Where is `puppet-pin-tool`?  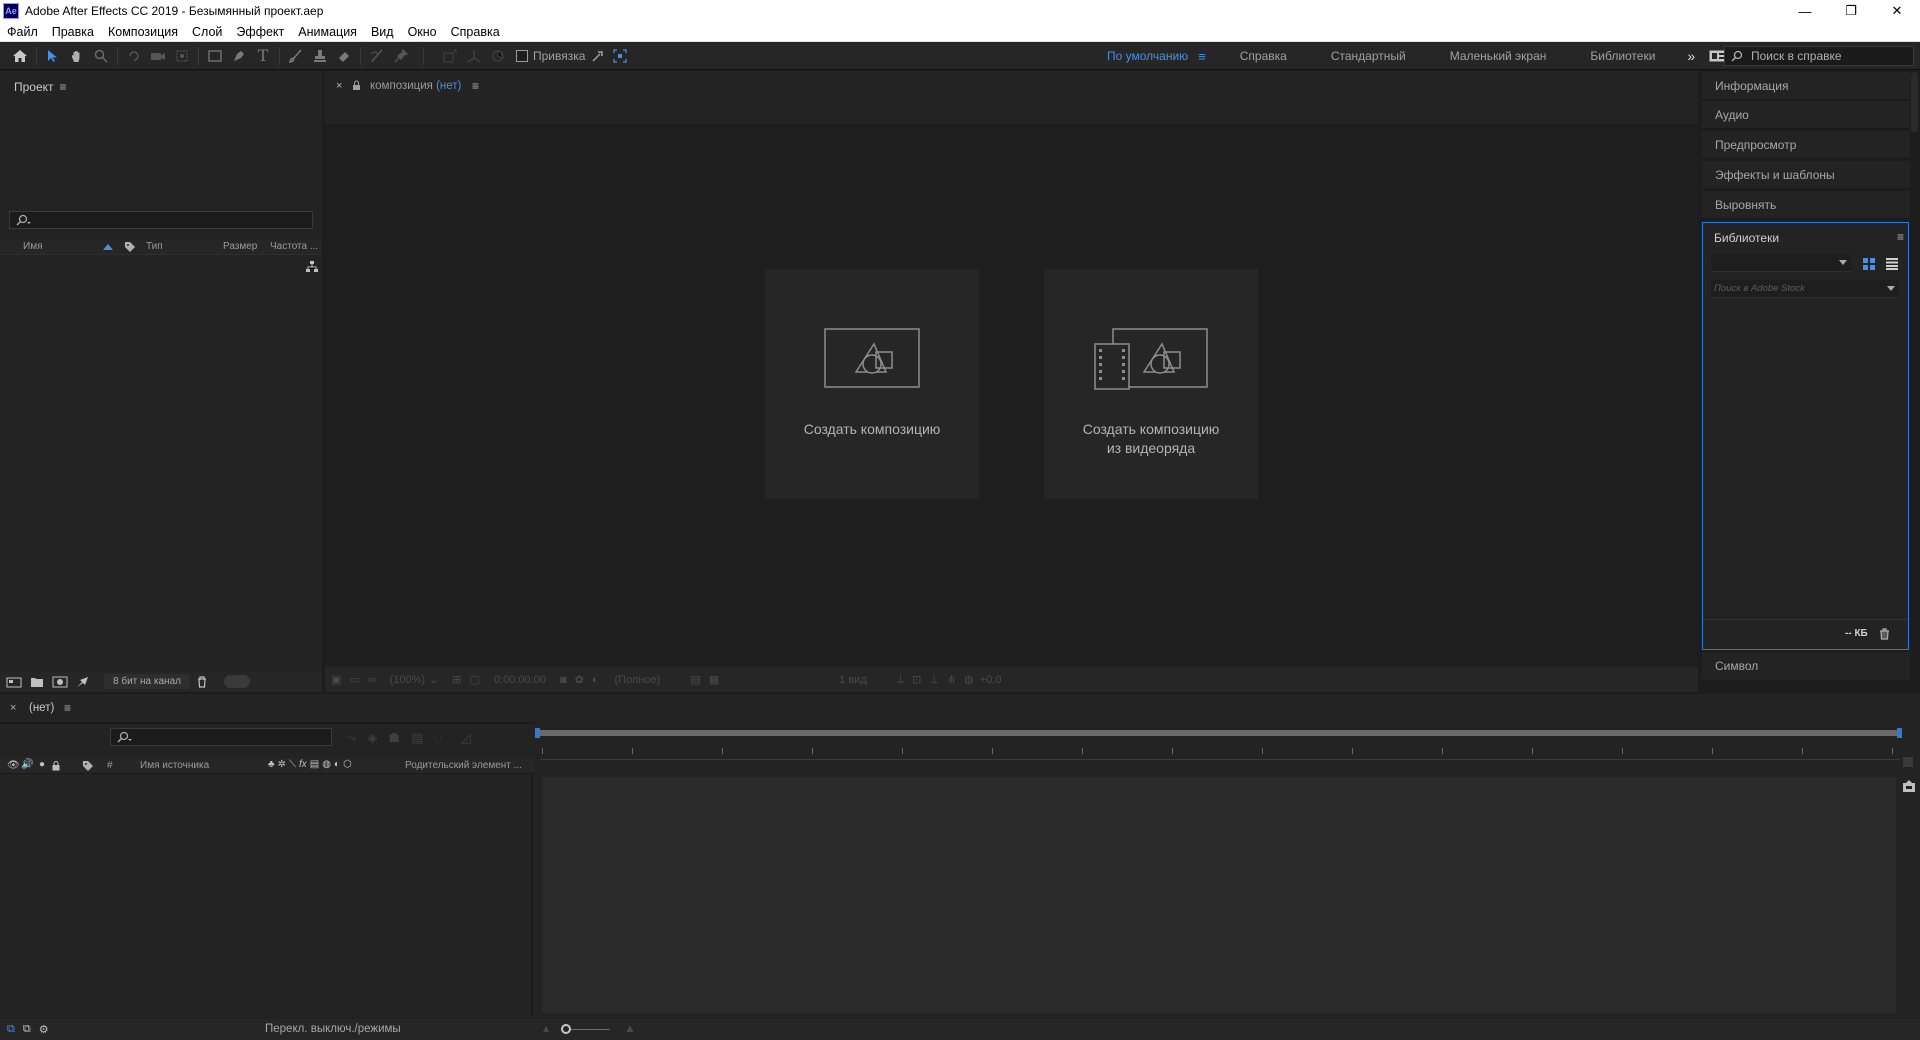 puppet-pin-tool is located at coordinates (401, 56).